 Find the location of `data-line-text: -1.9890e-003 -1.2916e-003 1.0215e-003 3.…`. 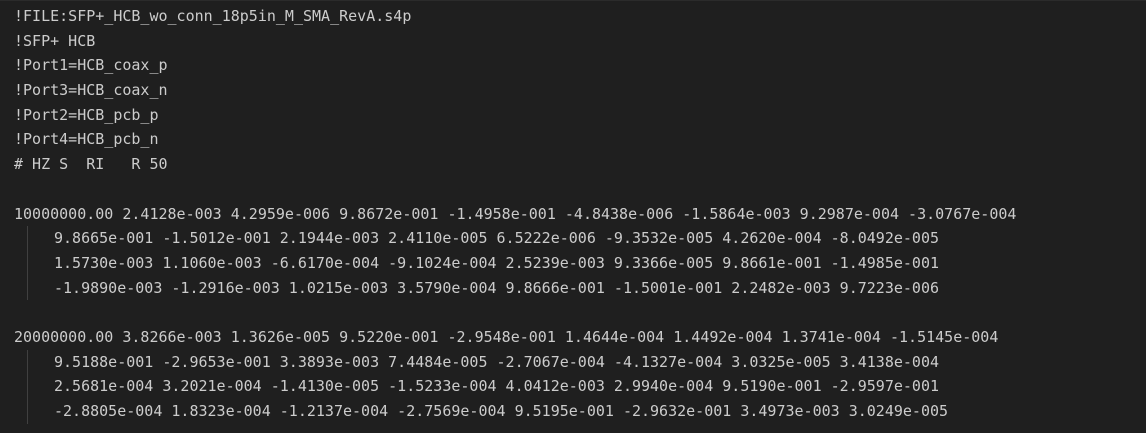

data-line-text: -1.9890e-003 -1.2916e-003 1.0215e-003 3.… is located at coordinates (497, 287).